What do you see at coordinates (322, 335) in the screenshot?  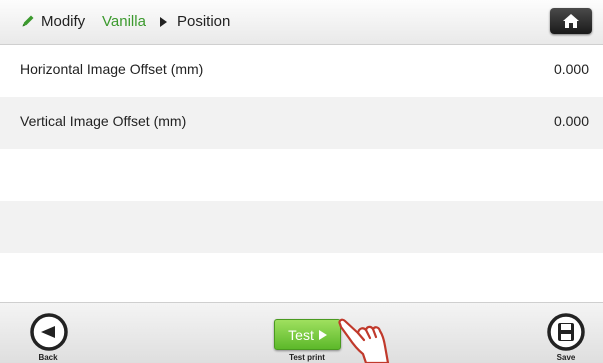 I see `play-icon` at bounding box center [322, 335].